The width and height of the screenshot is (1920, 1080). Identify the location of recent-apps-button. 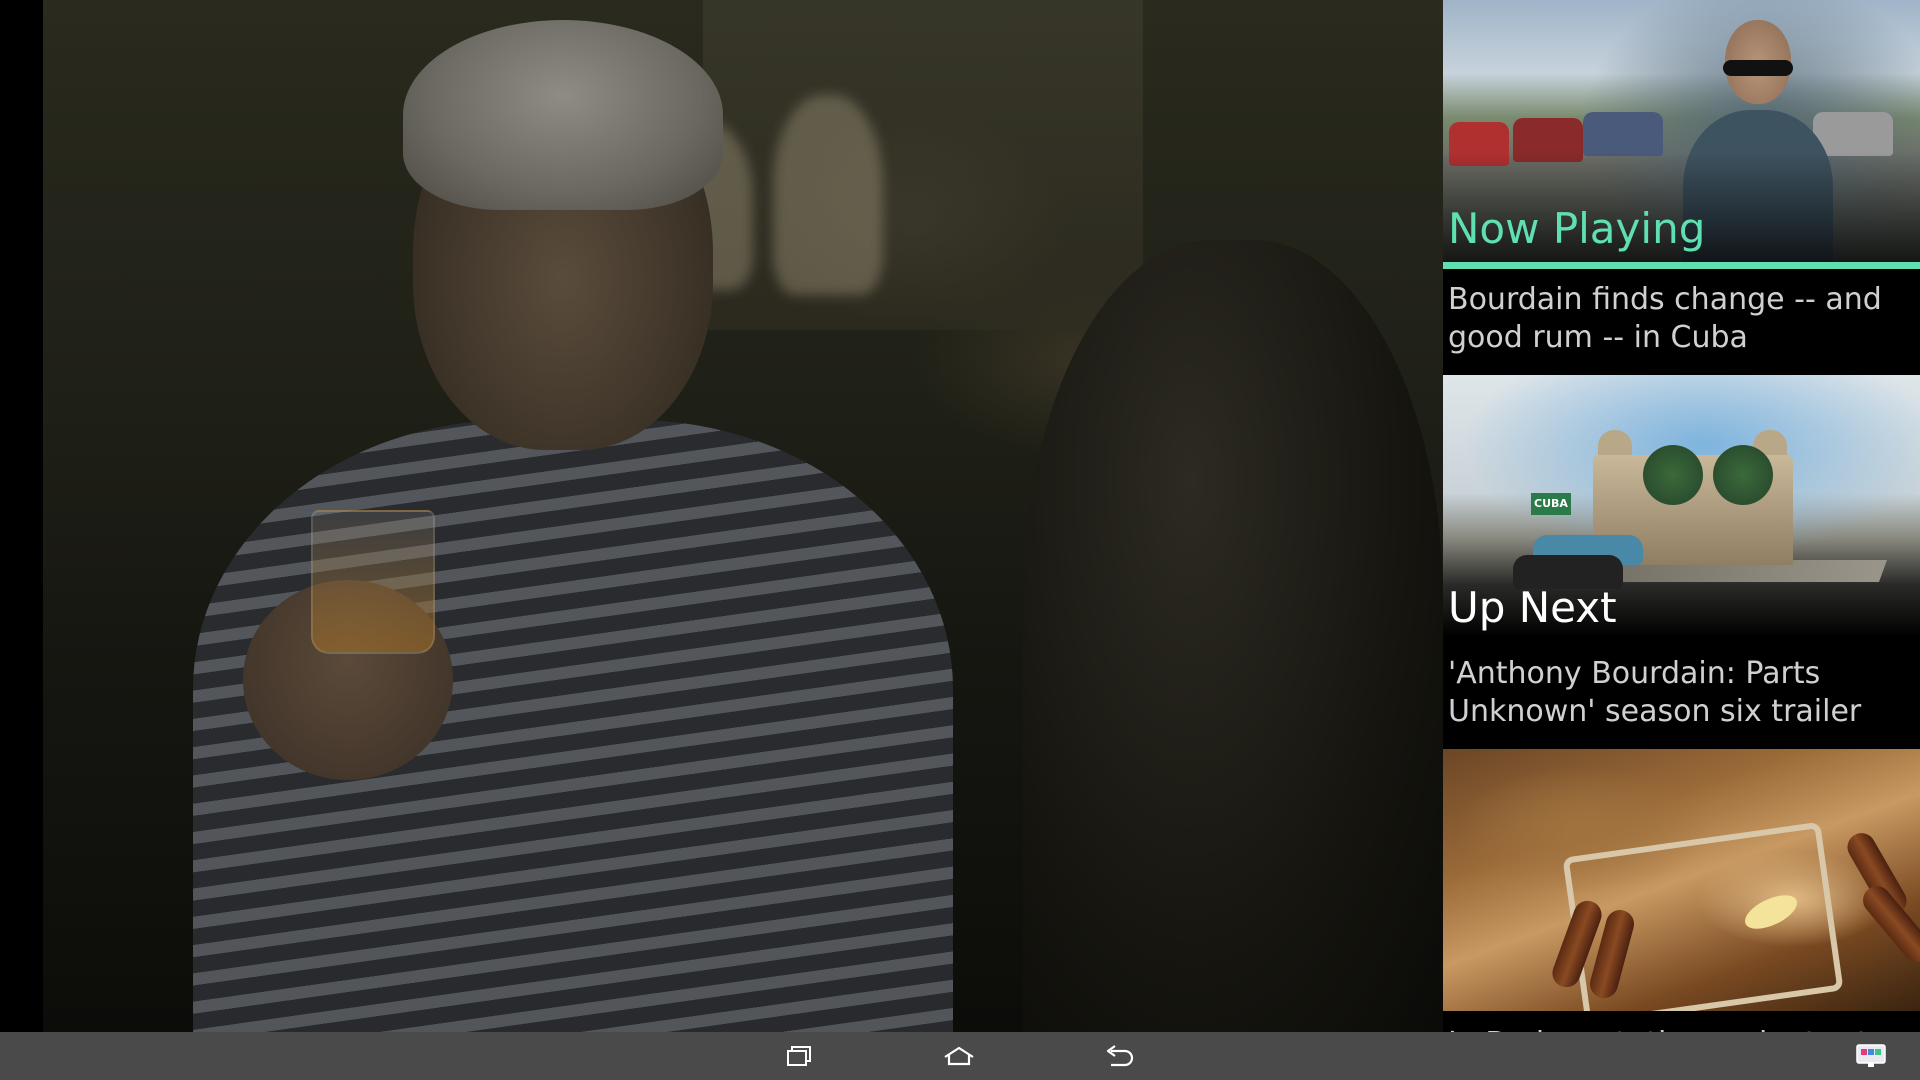
(799, 1056).